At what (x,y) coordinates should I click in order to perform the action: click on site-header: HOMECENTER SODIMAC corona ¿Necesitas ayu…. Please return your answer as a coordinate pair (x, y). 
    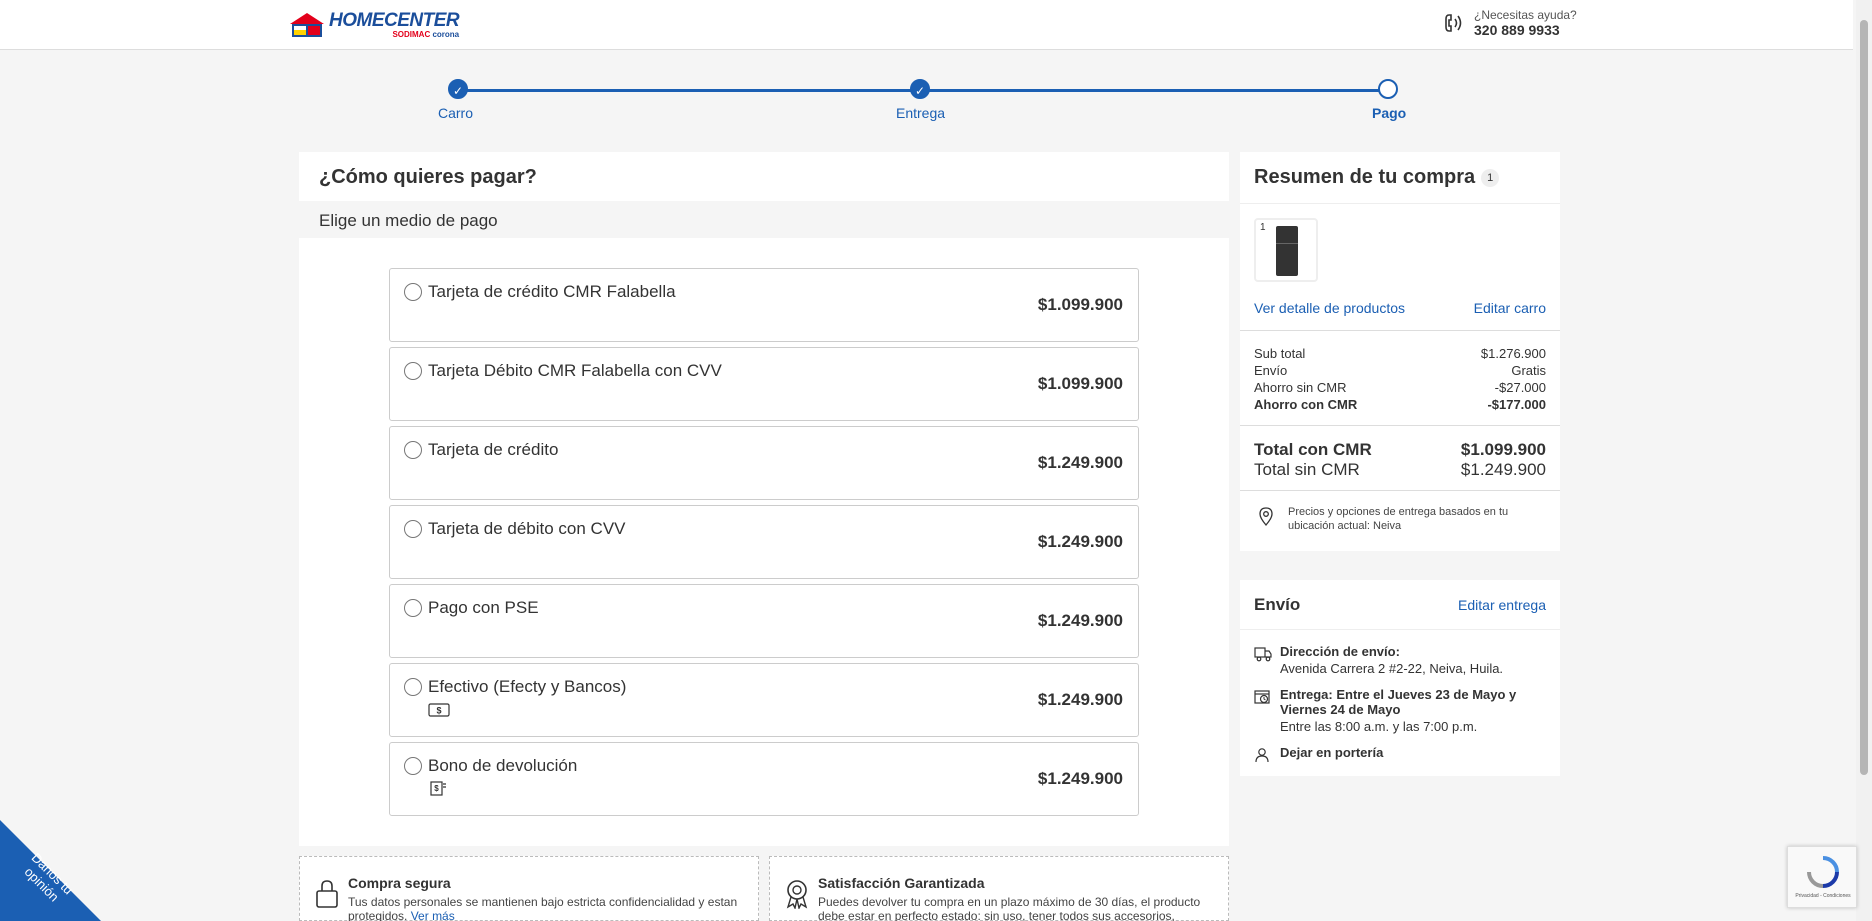
    Looking at the image, I should click on (926, 25).